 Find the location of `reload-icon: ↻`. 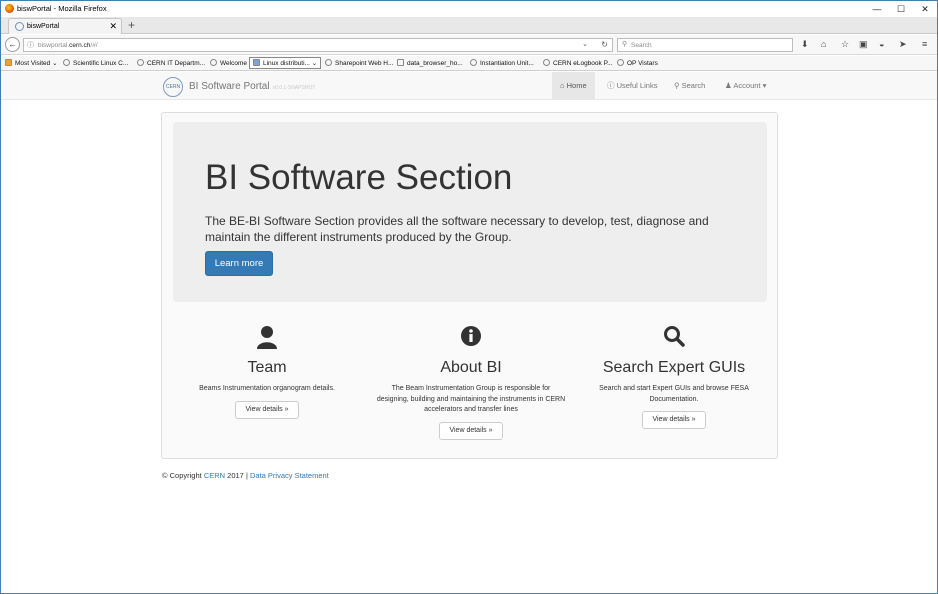

reload-icon: ↻ is located at coordinates (604, 44).